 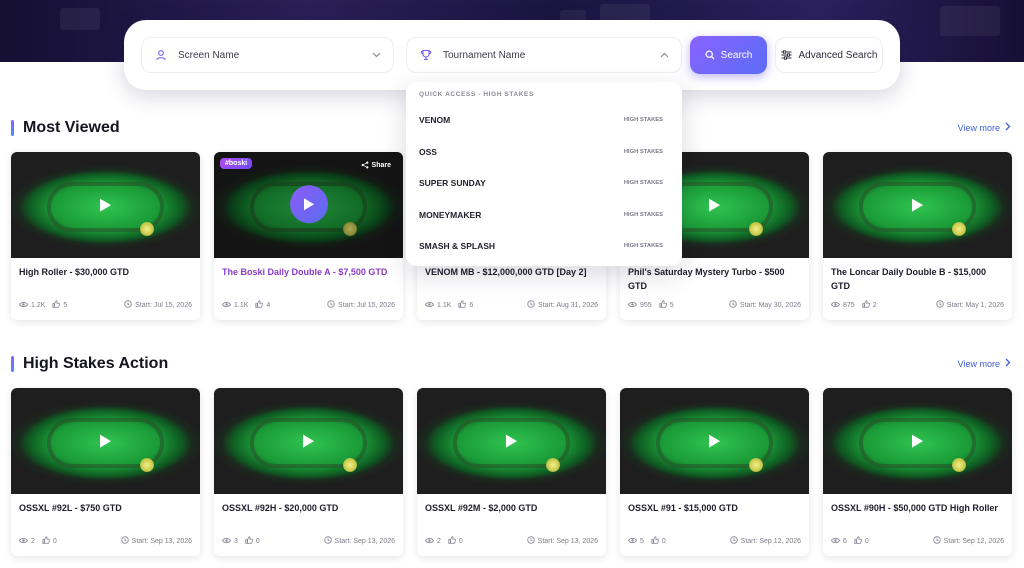 I want to click on card-meta: 2 0 Start: Sep 13, 2026, so click(x=105, y=541).